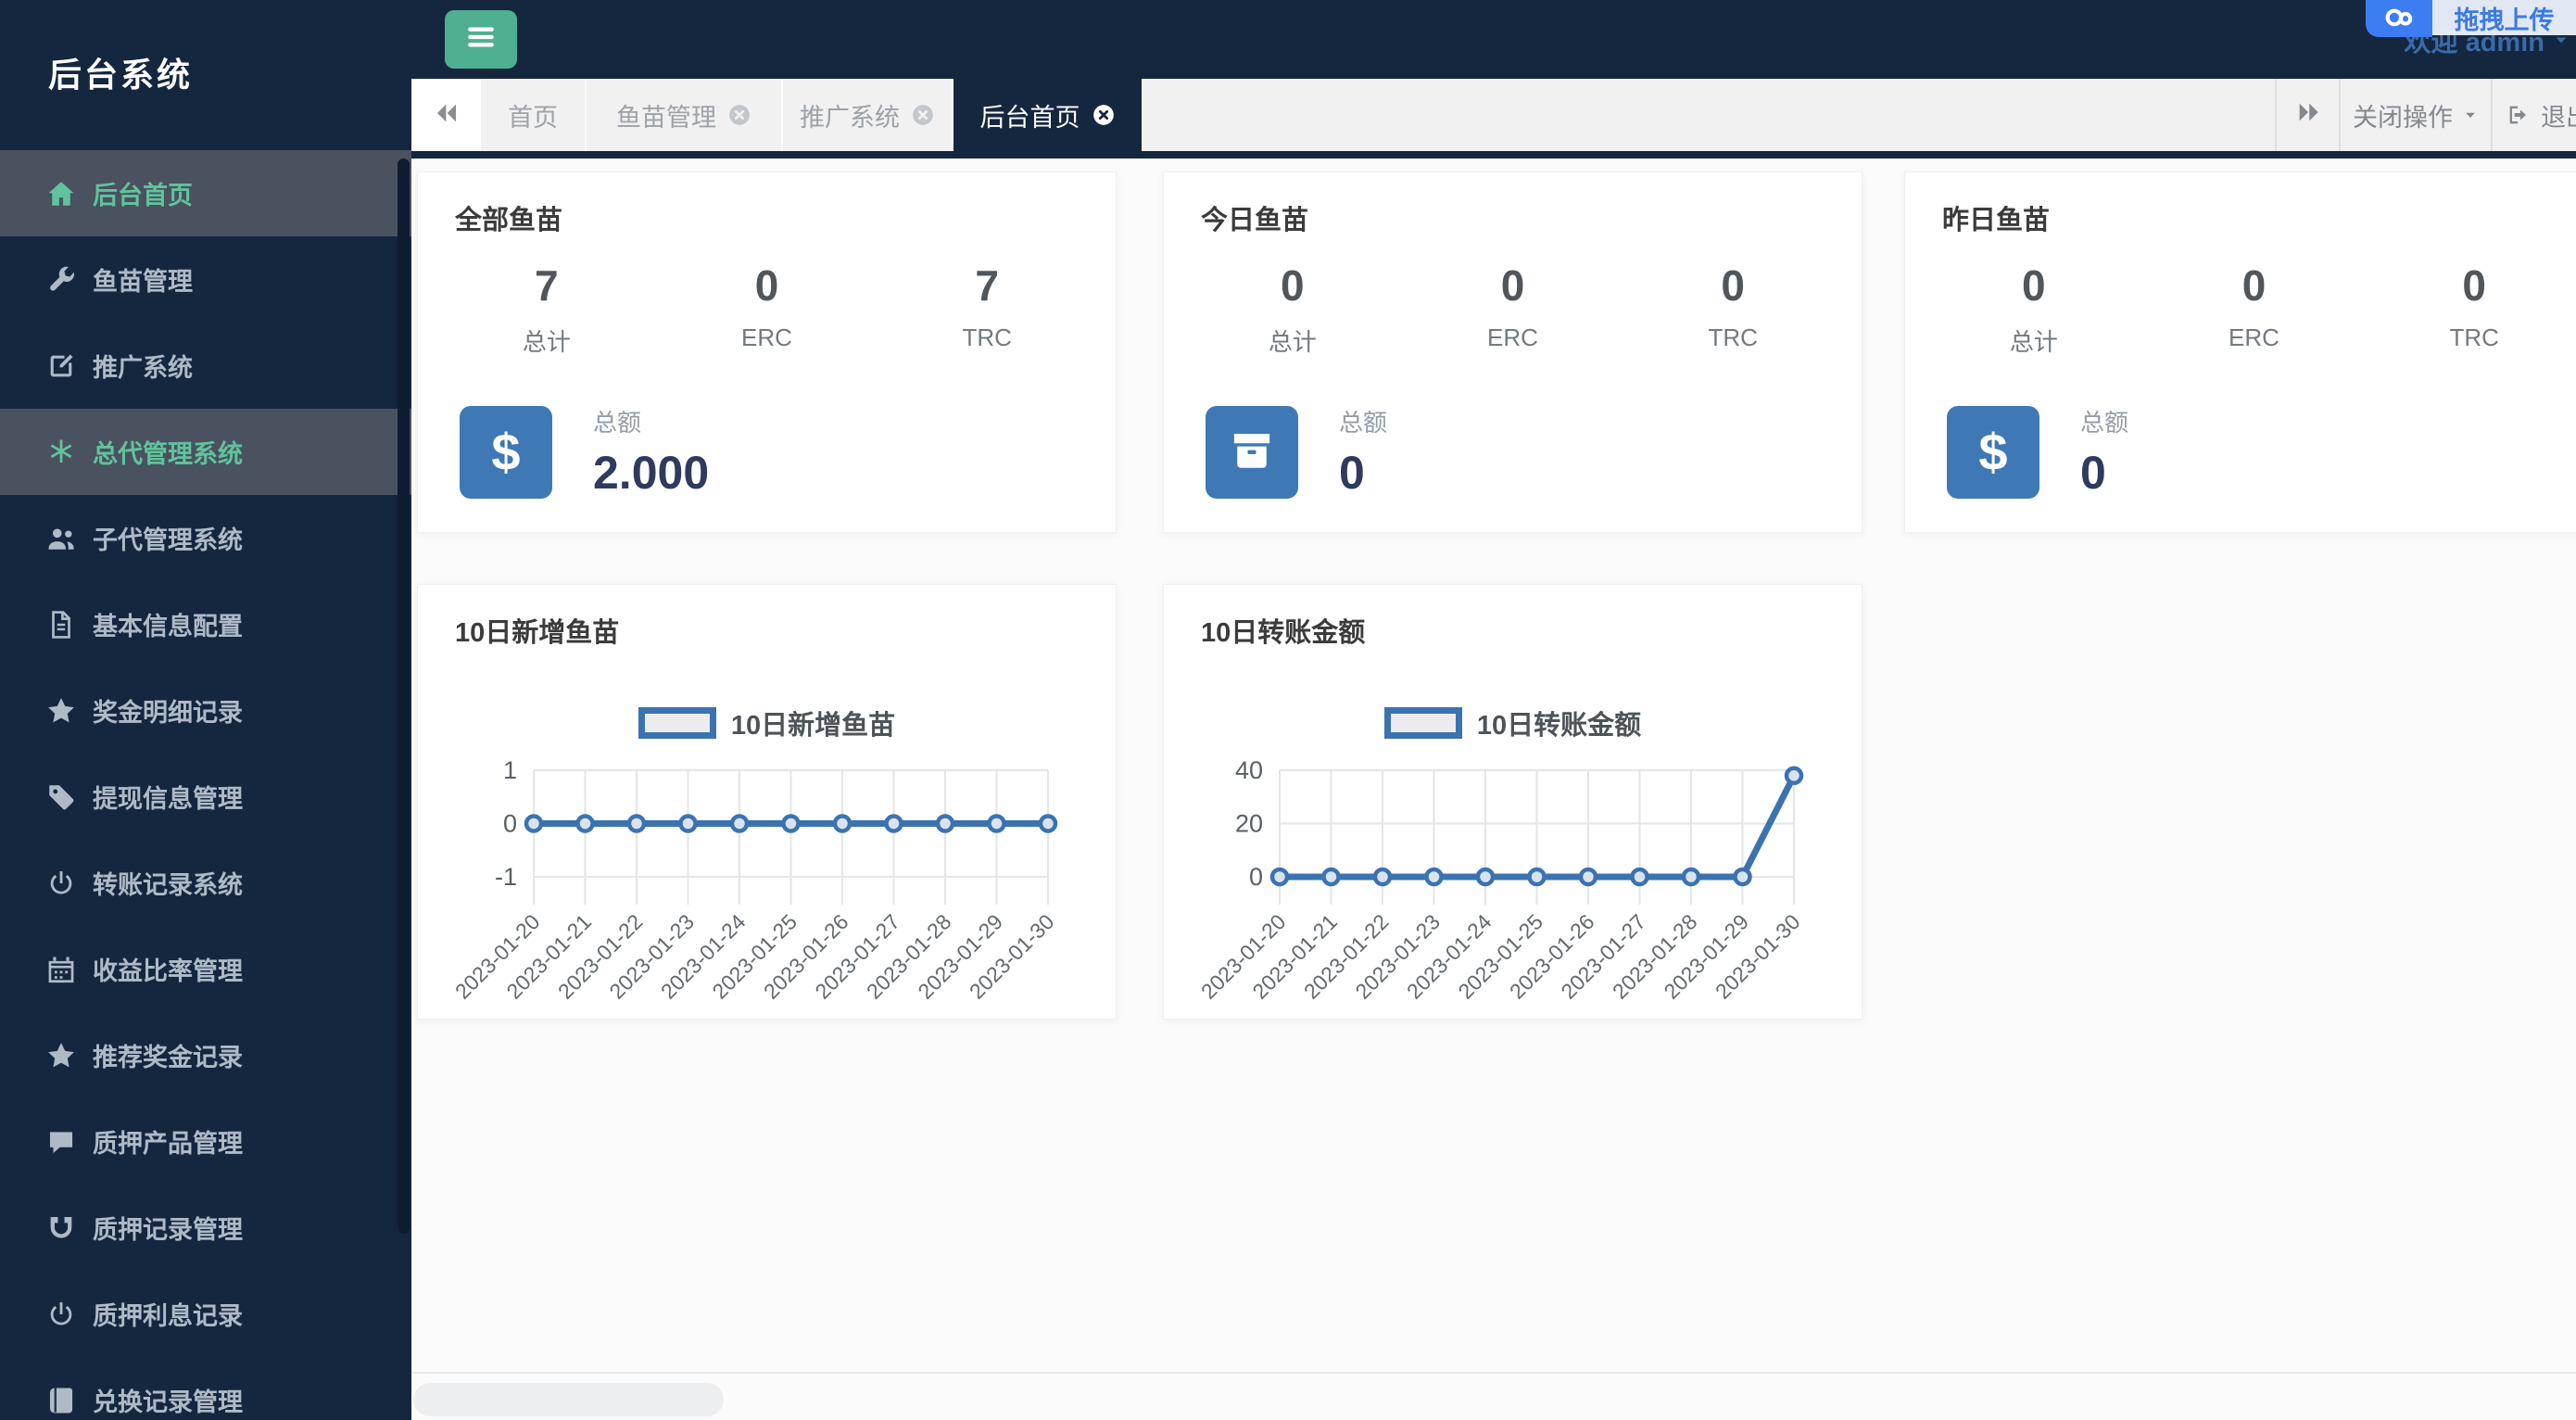 The image size is (2576, 1420). Describe the element at coordinates (205, 193) in the screenshot. I see `sidebar-item-后台首页: 后台首页` at that location.